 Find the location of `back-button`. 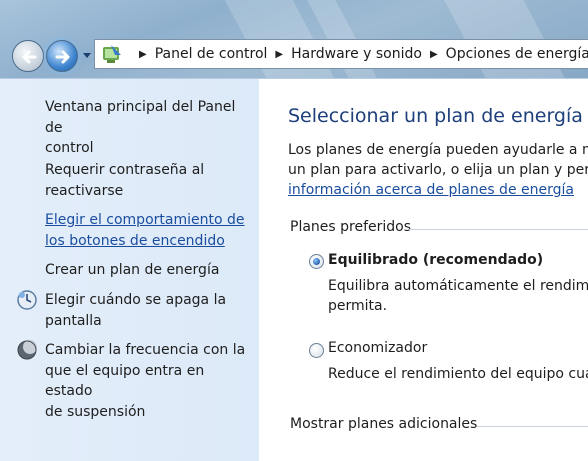

back-button is located at coordinates (28, 56).